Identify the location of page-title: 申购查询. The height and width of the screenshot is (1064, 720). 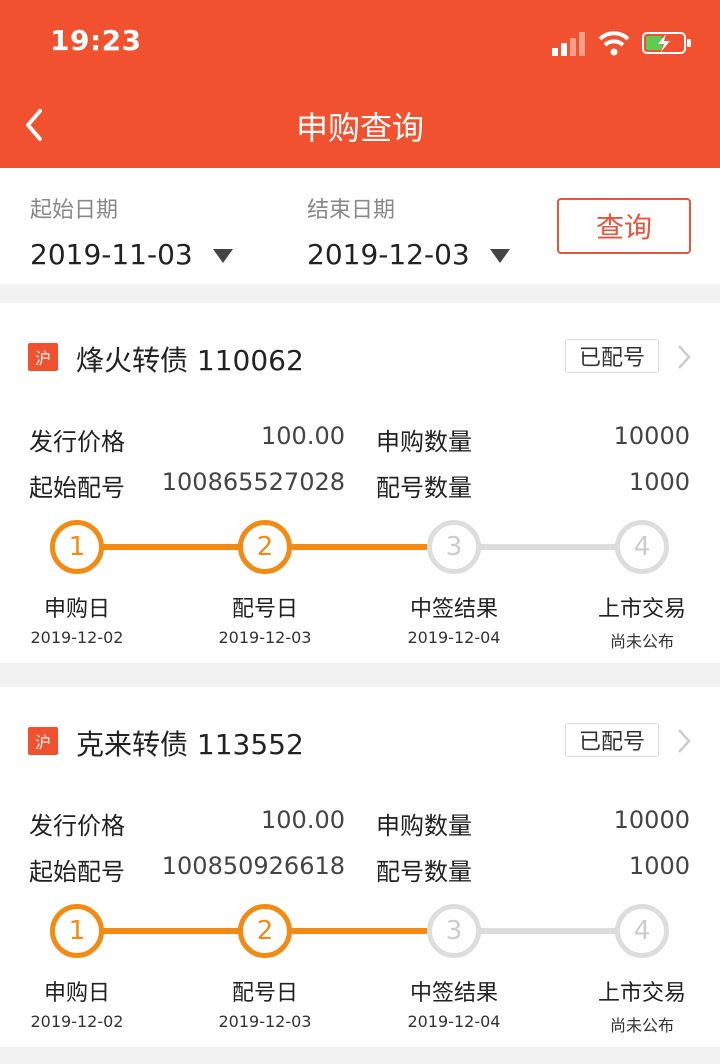
(359, 128).